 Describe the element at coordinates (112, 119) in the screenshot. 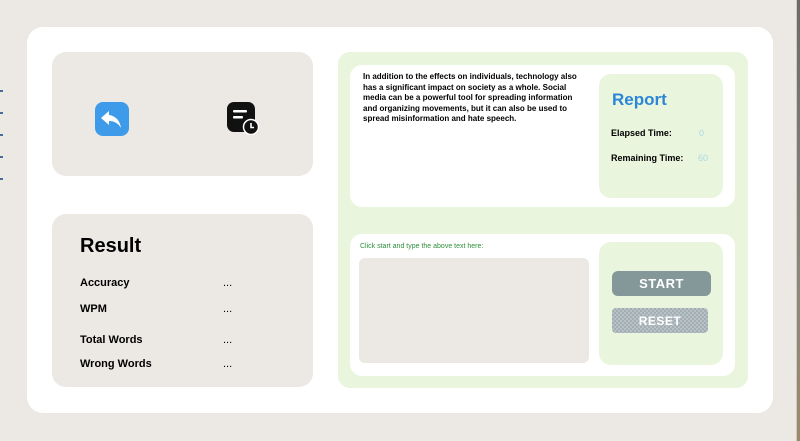

I see `undo-arrow-icon` at that location.